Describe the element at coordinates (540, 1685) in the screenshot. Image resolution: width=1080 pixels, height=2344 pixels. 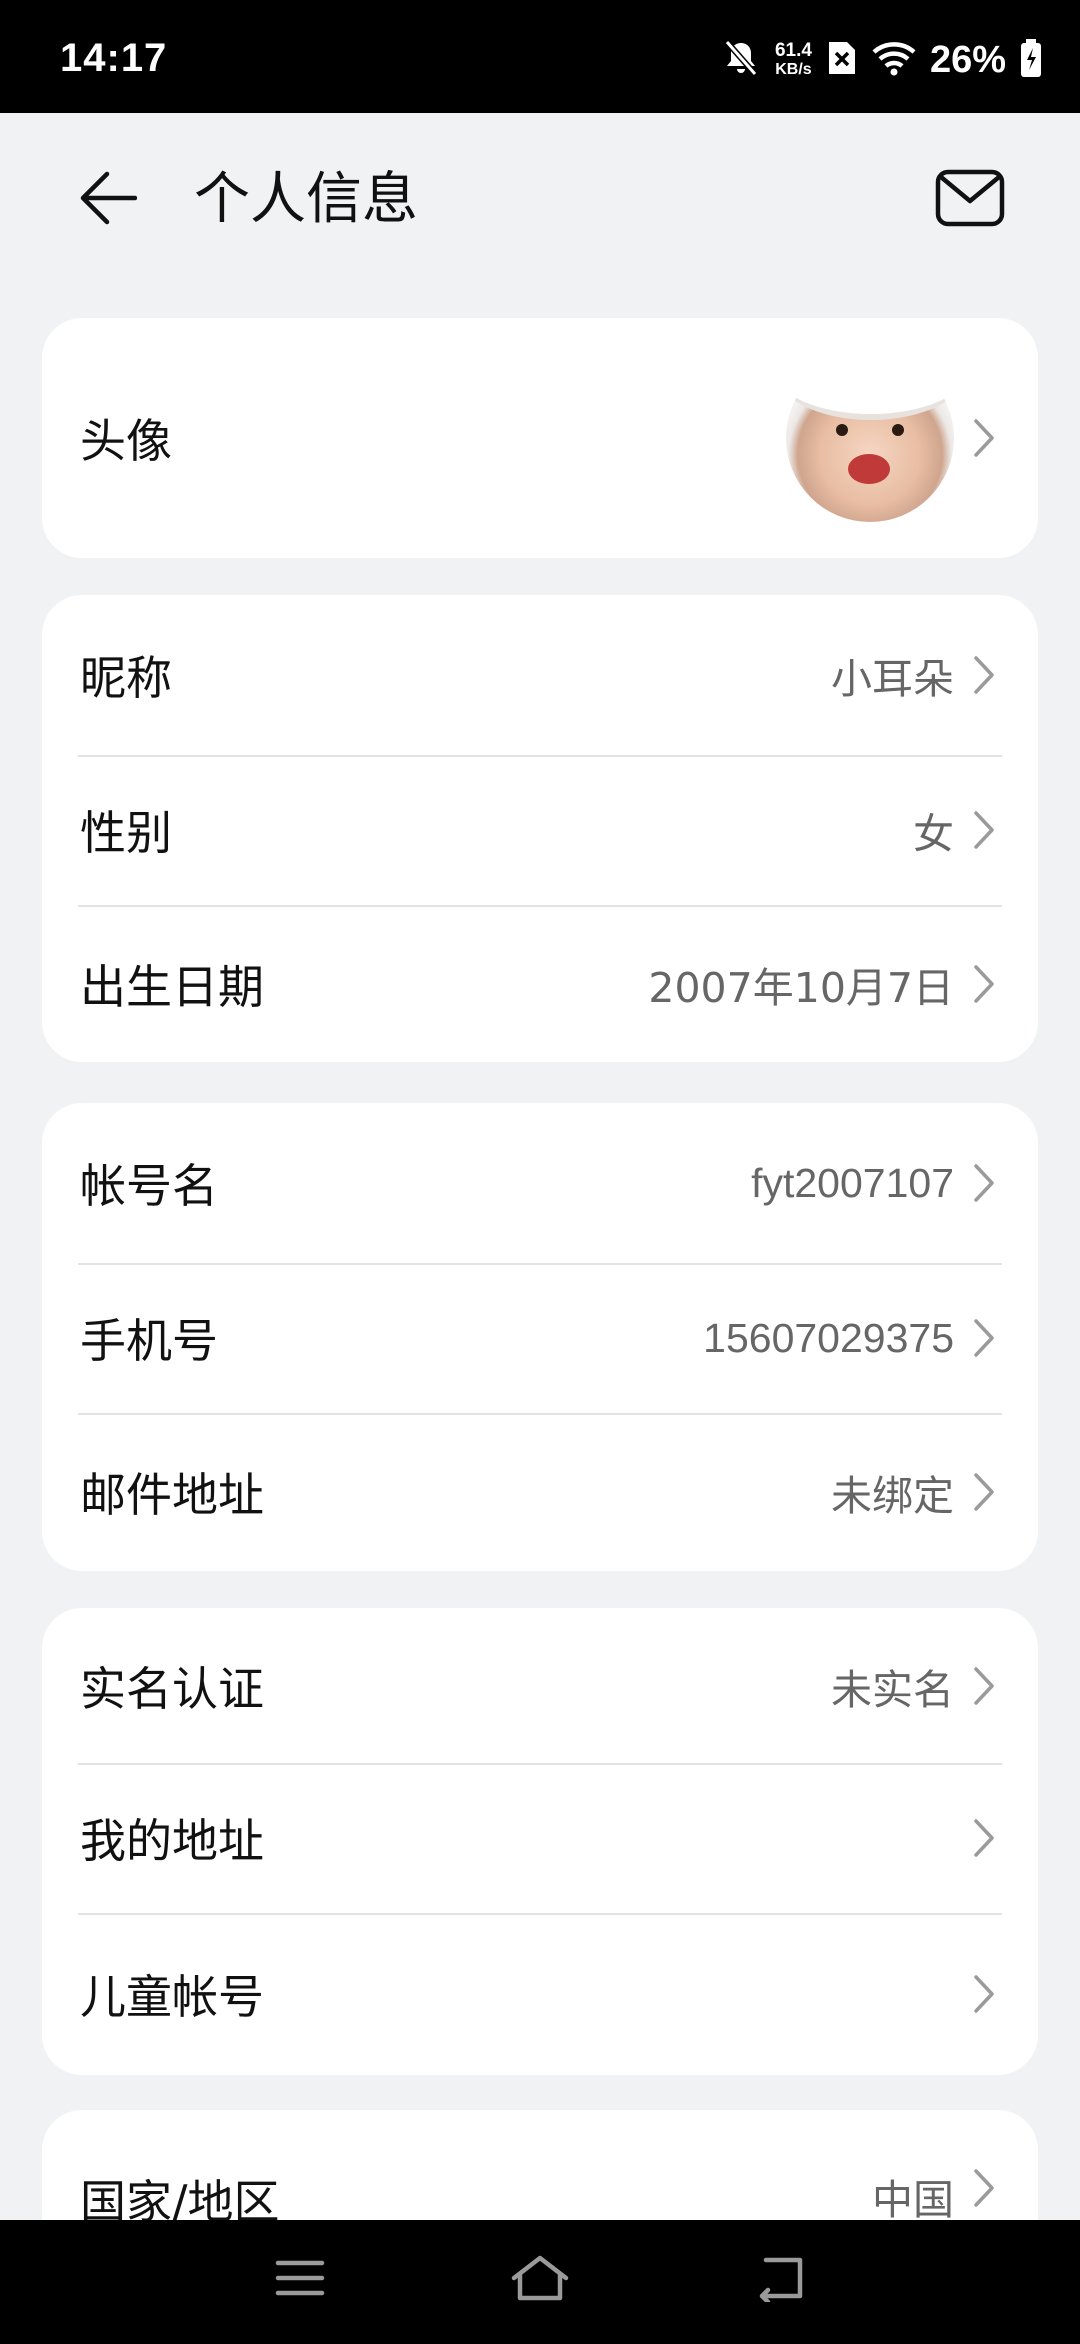
I see `real-name-row: 实名认证 未实名` at that location.